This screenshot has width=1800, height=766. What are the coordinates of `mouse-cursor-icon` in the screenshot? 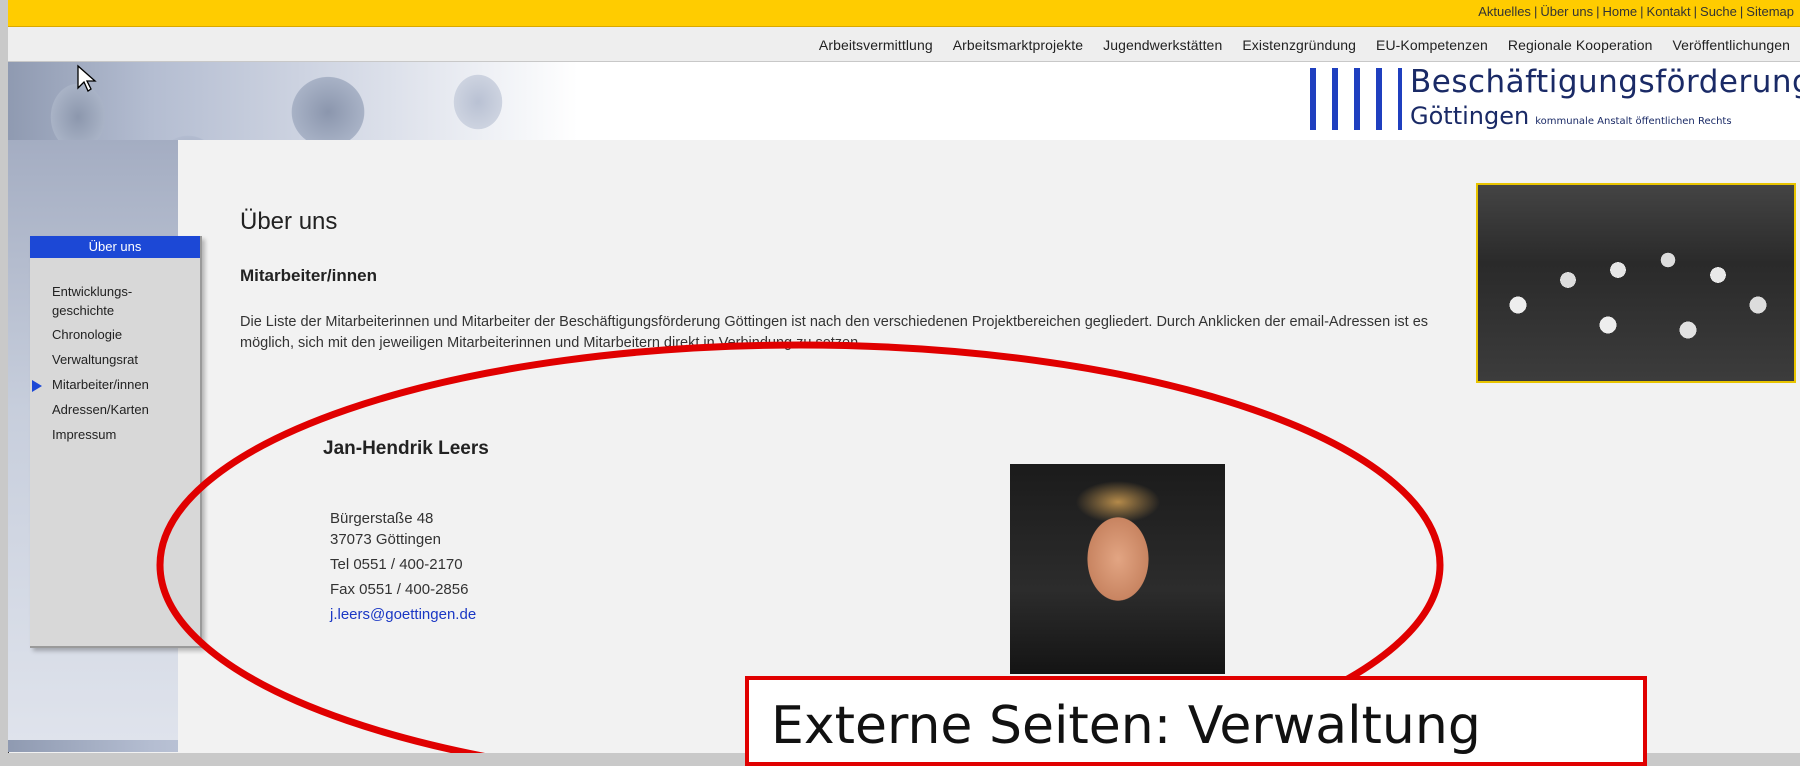 It's located at (87, 78).